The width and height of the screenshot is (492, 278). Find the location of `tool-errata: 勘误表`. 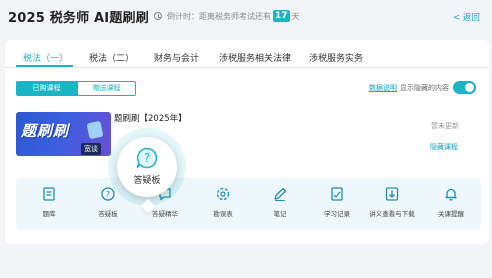

tool-errata: 勘误表 is located at coordinates (223, 202).